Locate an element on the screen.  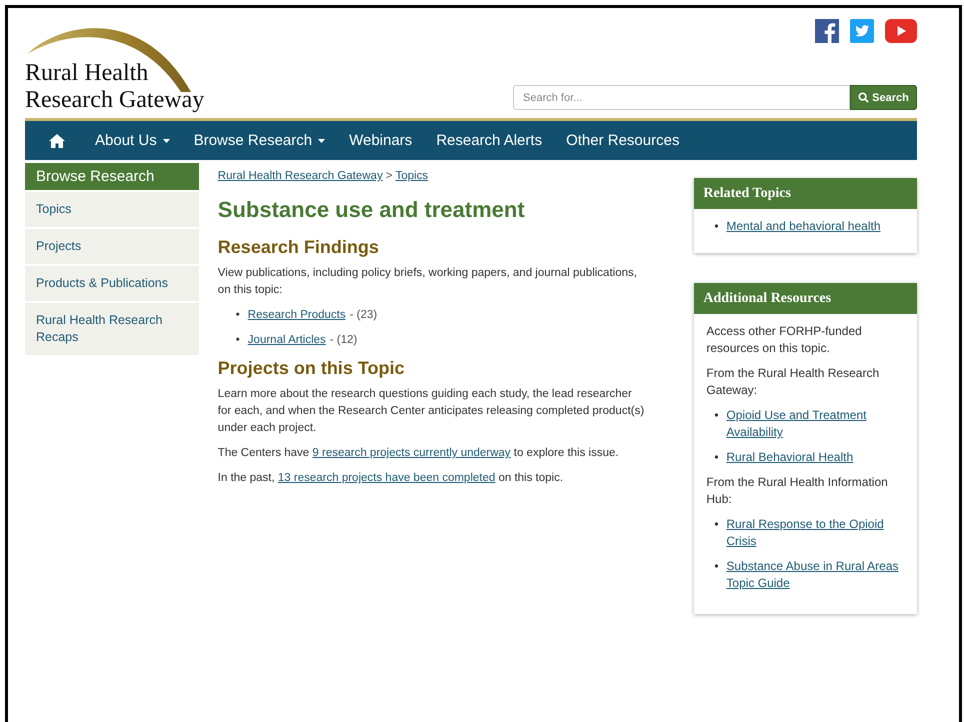
link: 9 research projects currently underway is located at coordinates (411, 453).